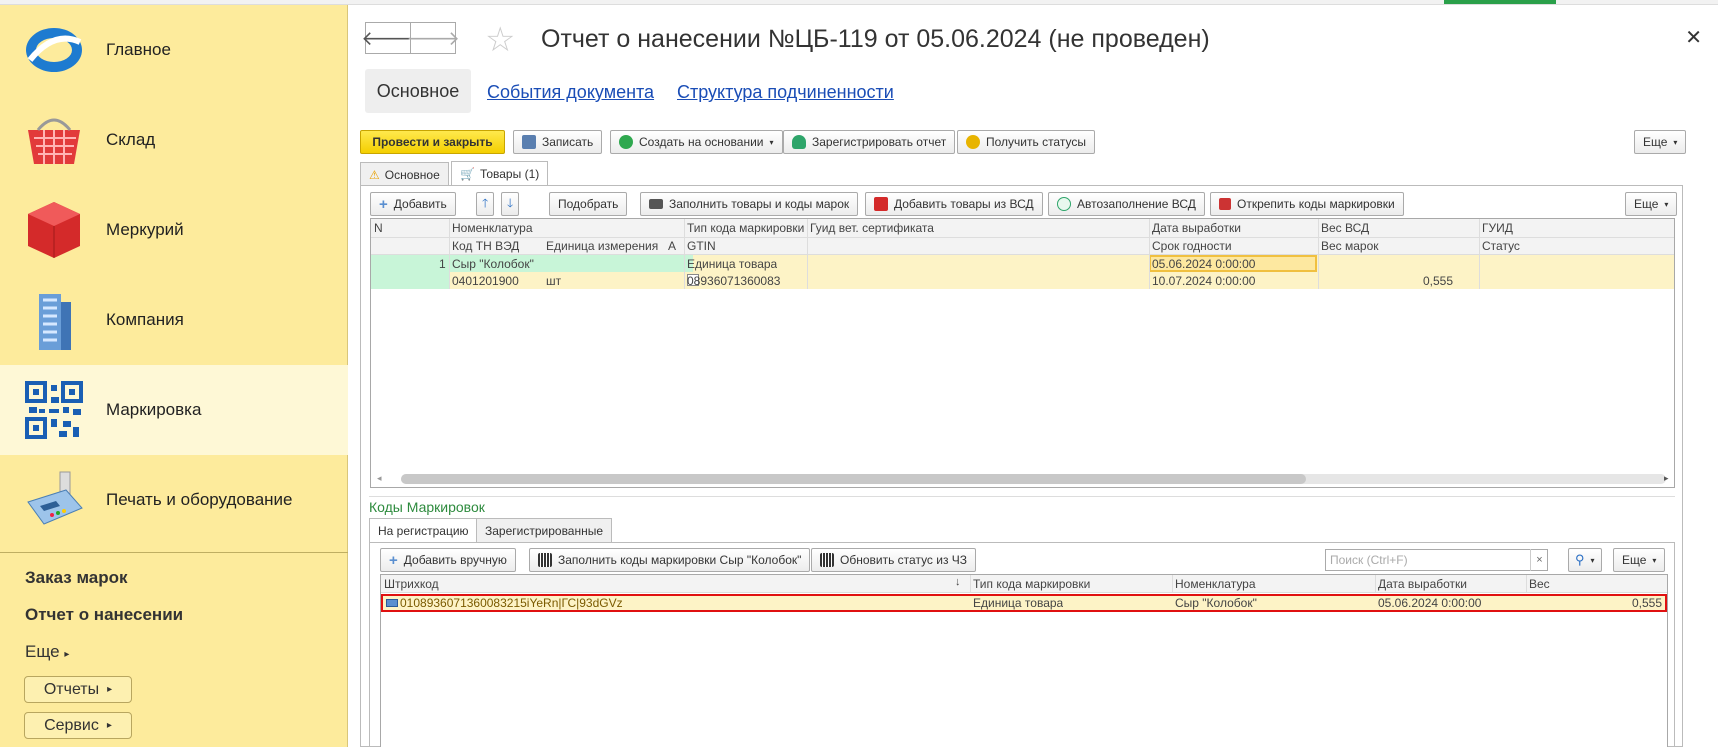 The height and width of the screenshot is (747, 1718). Describe the element at coordinates (413, 204) in the screenshot. I see `add-goods-button: + Добавить` at that location.